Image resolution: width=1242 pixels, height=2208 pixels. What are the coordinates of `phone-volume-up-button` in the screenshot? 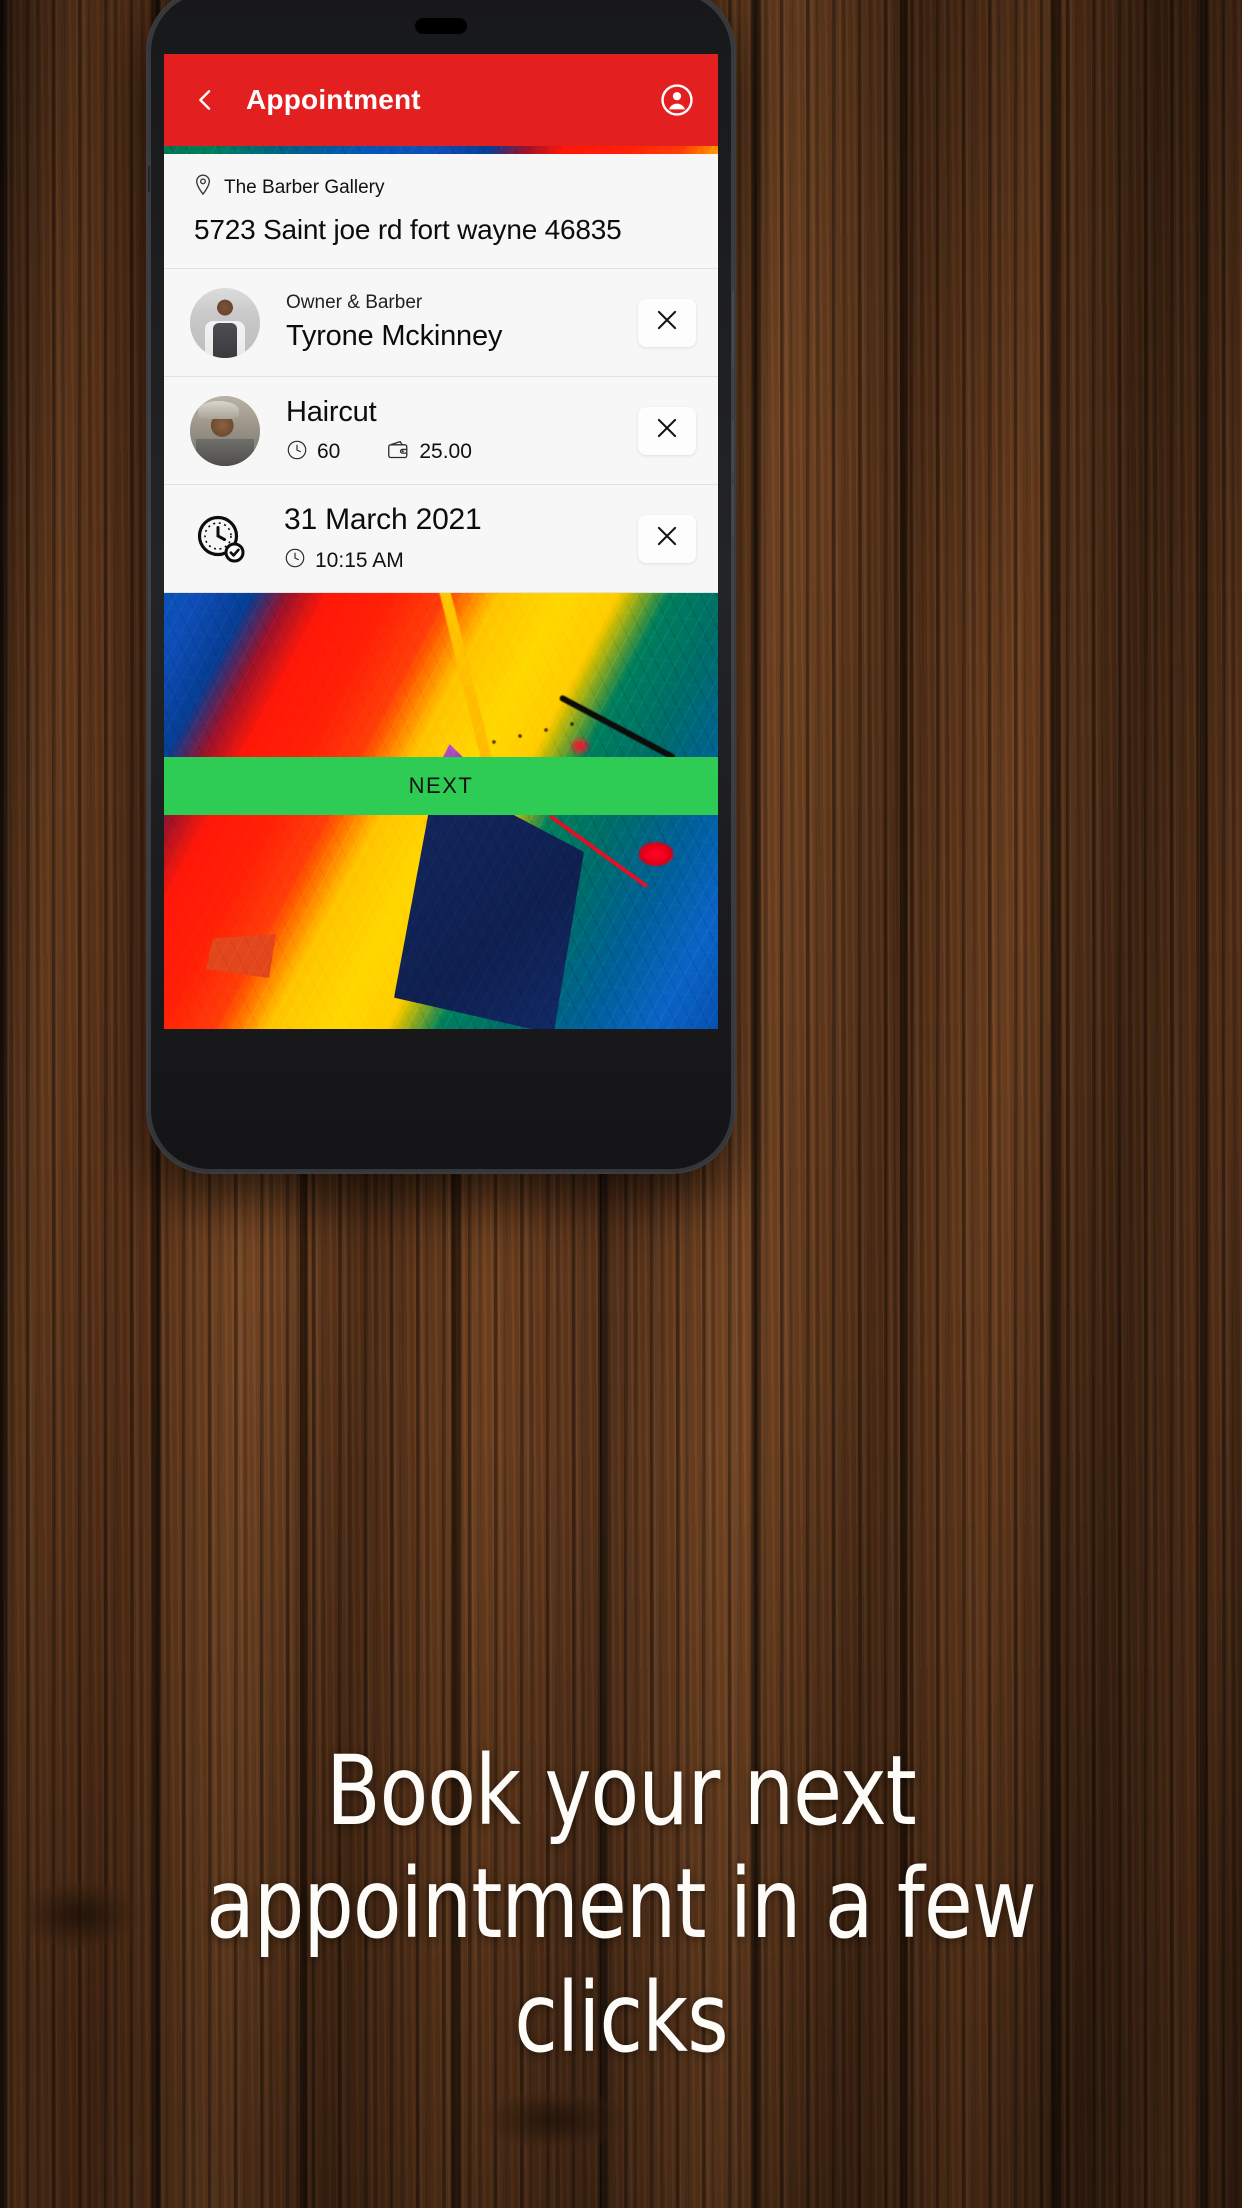 It's located at (733, 446).